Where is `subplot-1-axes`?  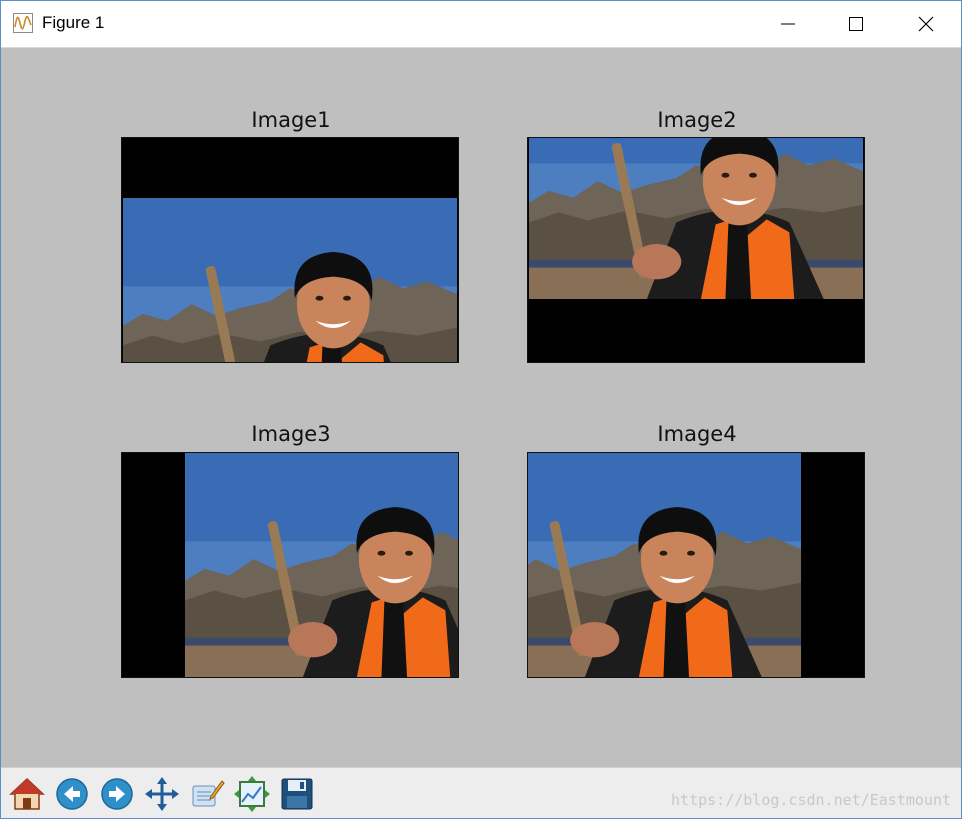 subplot-1-axes is located at coordinates (290, 250).